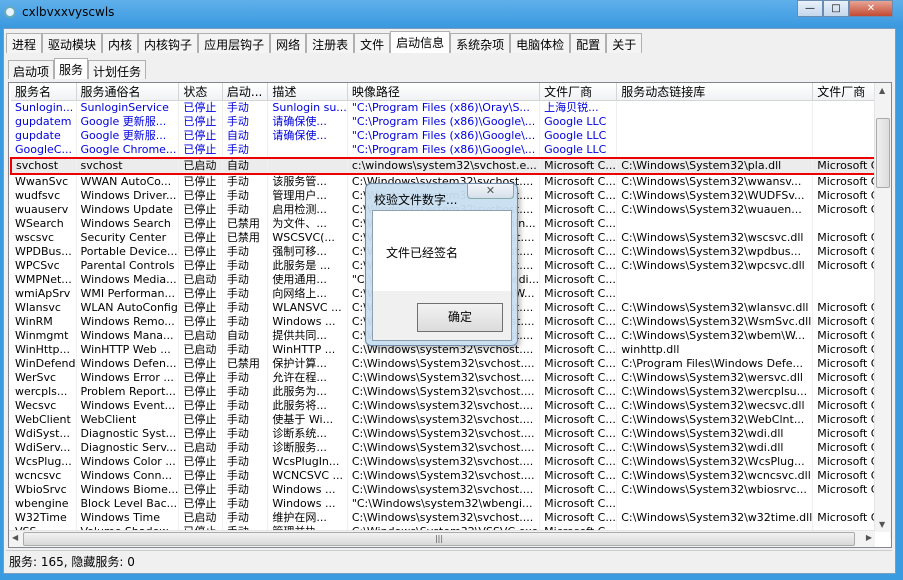 The image size is (903, 580). I want to click on title-bar: cxlbvxxvyscwls — □ ✕, so click(451, 14).